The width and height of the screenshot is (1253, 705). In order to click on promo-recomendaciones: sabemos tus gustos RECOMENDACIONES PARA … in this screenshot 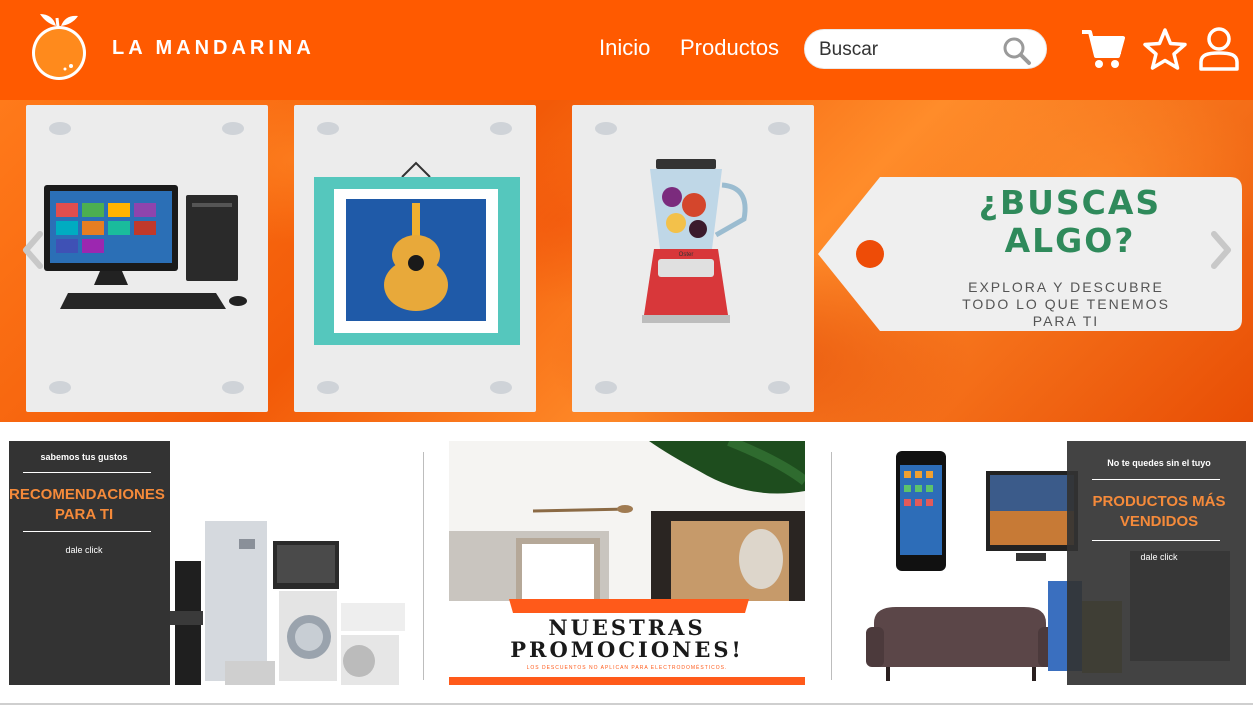, I will do `click(208, 563)`.